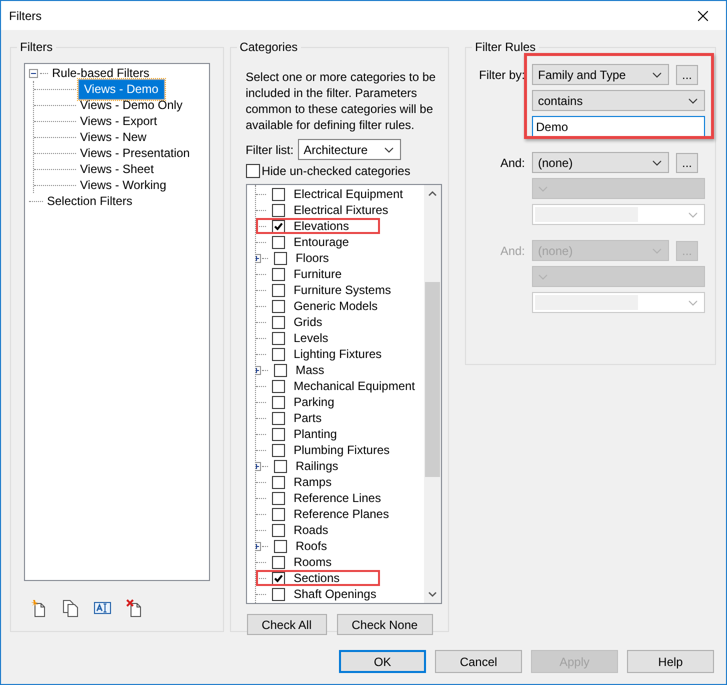 This screenshot has height=685, width=727. Describe the element at coordinates (342, 450) in the screenshot. I see `category-label: Plumbing Fixtures` at that location.